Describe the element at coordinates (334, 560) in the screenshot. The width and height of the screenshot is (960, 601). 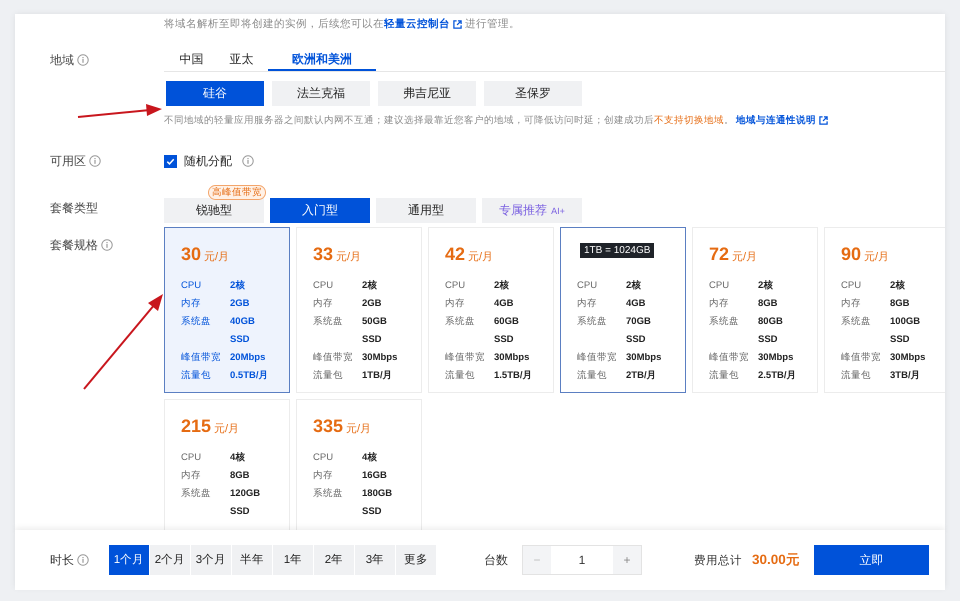
I see `duration-option: 2年` at that location.